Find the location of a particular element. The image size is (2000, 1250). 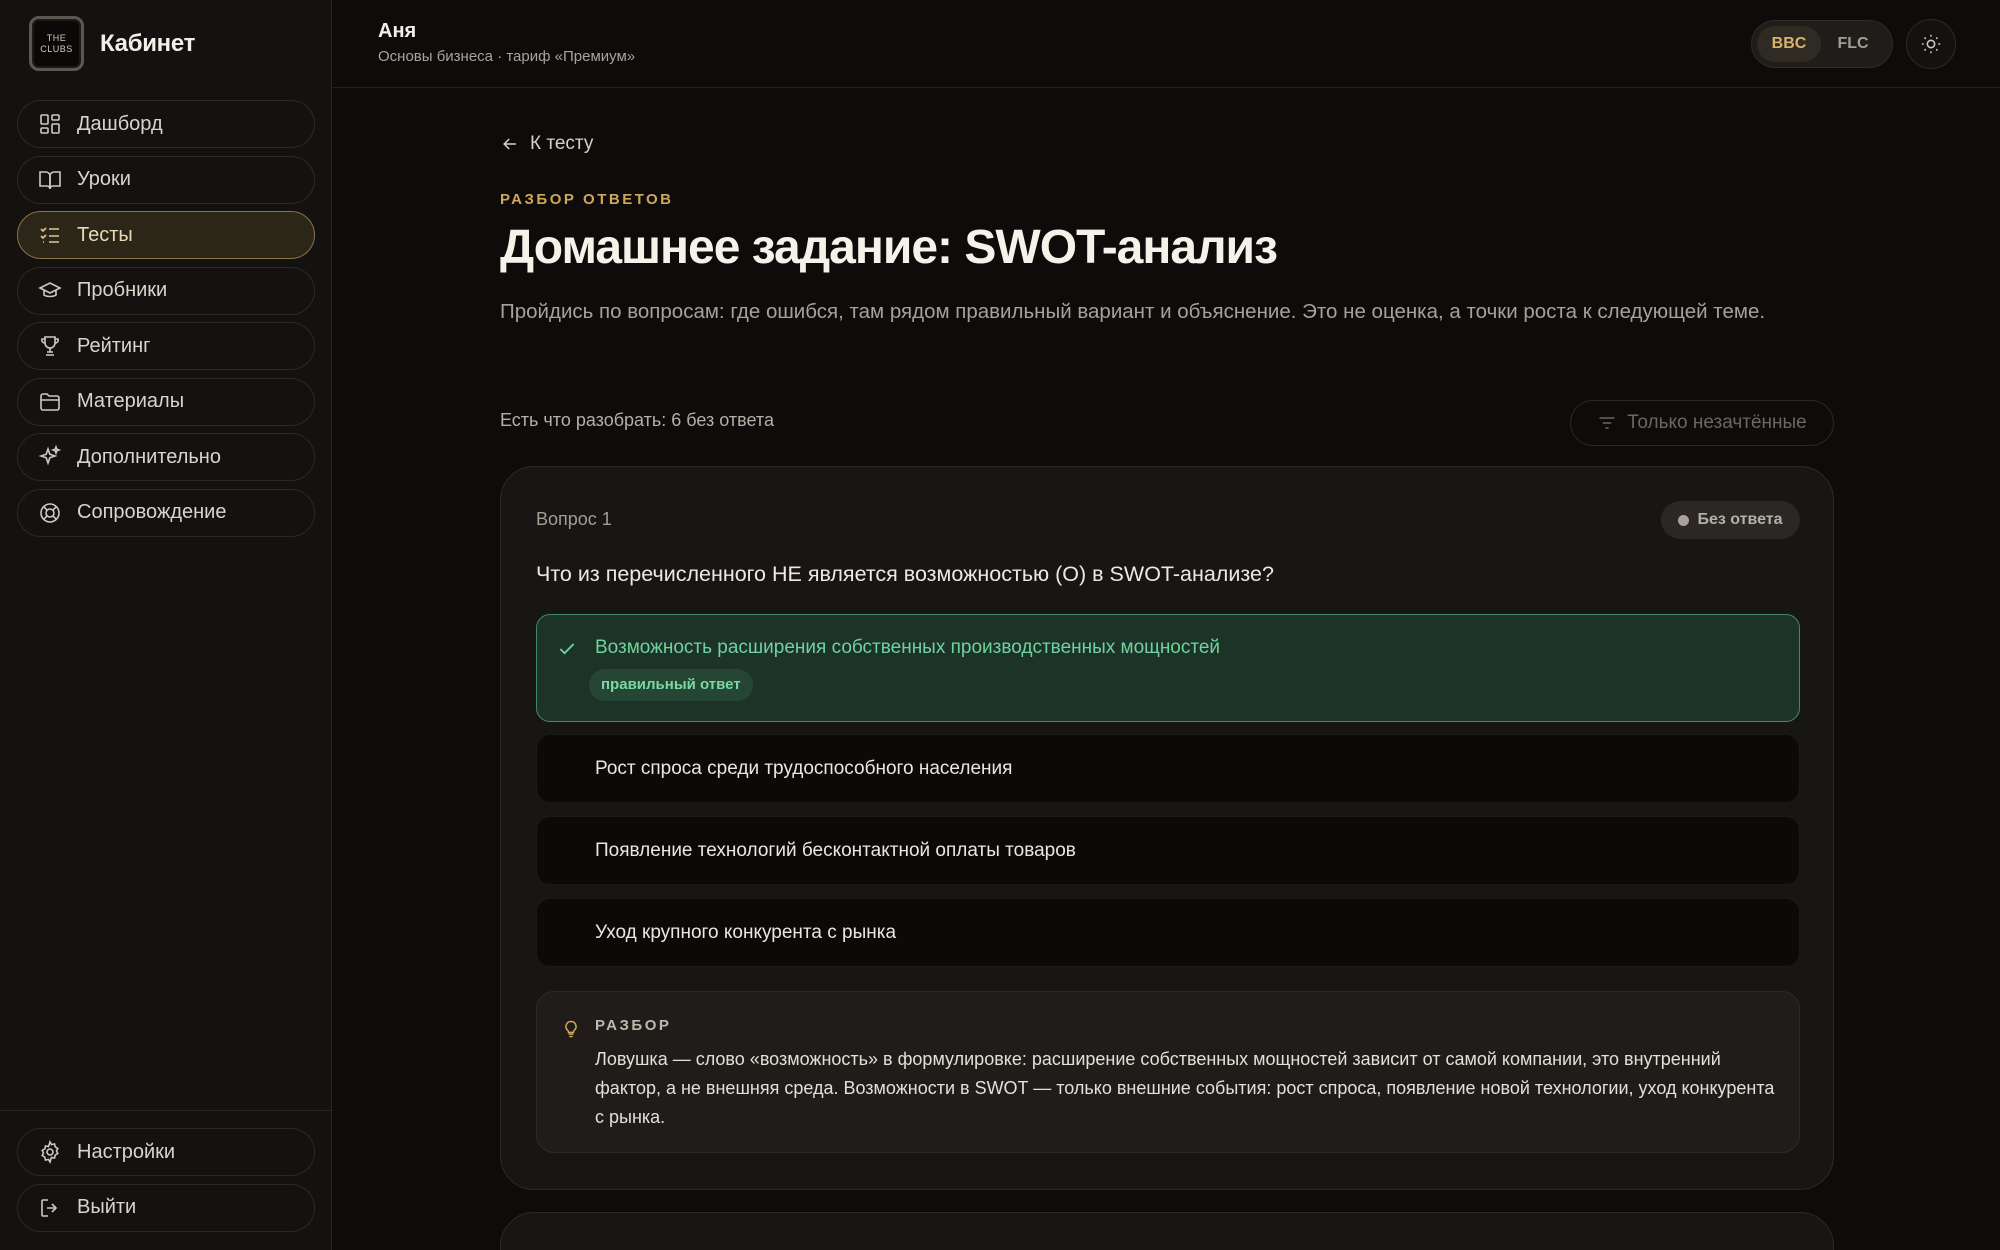

user-subtitle: Основы бизнеса · тариф «Премиум» is located at coordinates (507, 56).